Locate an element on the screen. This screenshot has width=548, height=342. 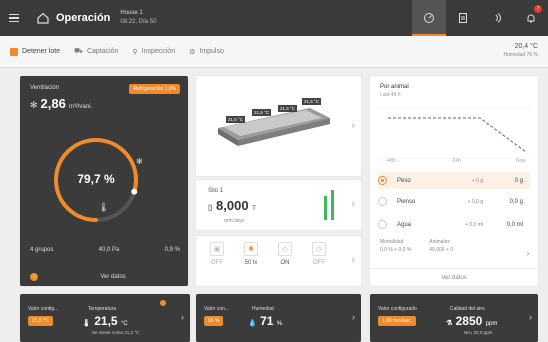
air-quality-value: ⚗ 2850 ppm is located at coordinates (471, 321).